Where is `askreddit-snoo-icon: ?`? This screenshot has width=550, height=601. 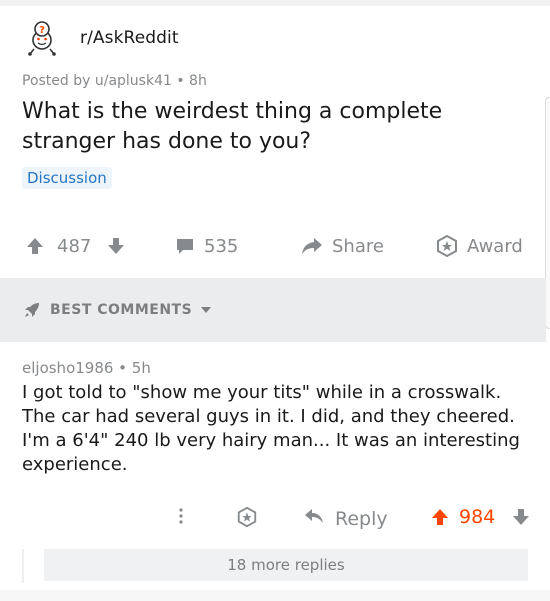 askreddit-snoo-icon: ? is located at coordinates (42, 38).